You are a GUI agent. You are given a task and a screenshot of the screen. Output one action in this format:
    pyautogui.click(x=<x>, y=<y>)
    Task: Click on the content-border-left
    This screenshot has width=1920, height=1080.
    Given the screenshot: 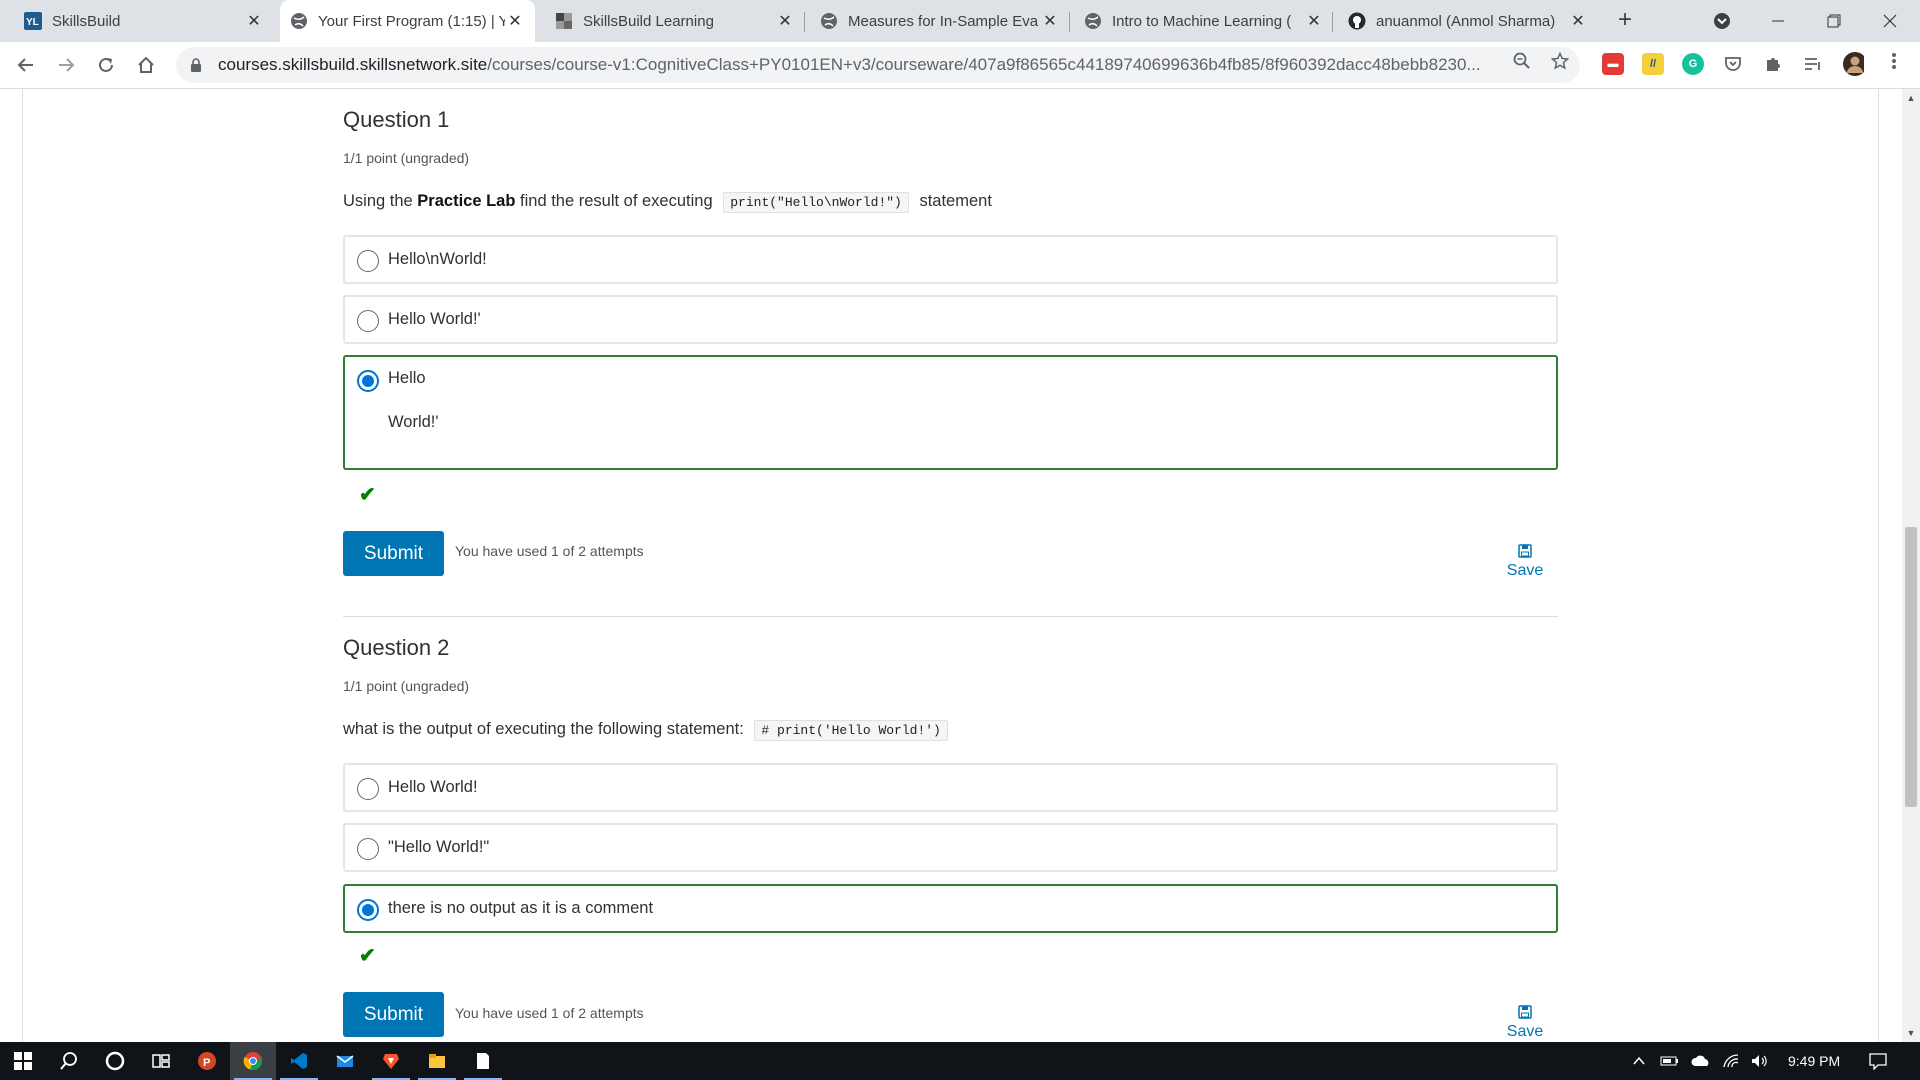 What is the action you would take?
    pyautogui.click(x=22, y=565)
    